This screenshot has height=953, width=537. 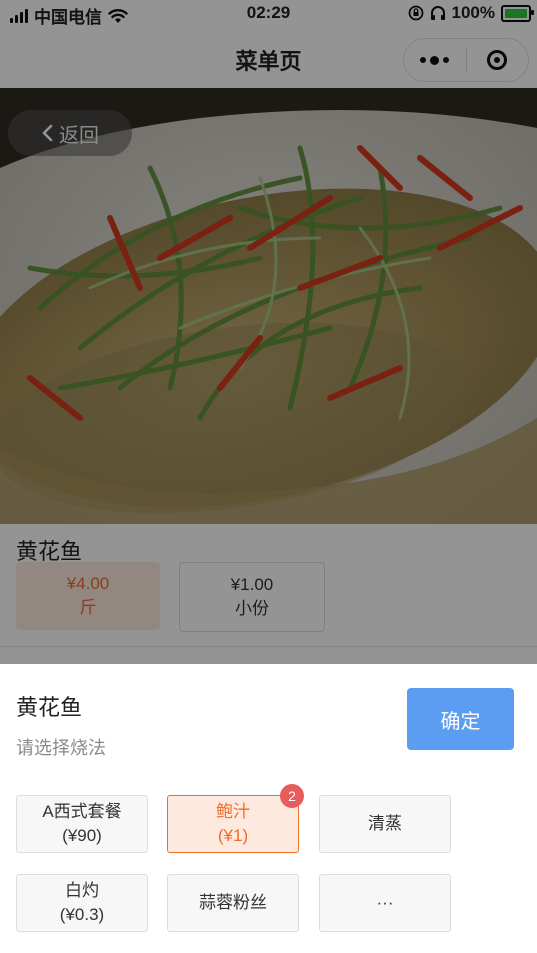 What do you see at coordinates (82, 903) in the screenshot?
I see `option-blanched: 白灼 (¥0.3)` at bounding box center [82, 903].